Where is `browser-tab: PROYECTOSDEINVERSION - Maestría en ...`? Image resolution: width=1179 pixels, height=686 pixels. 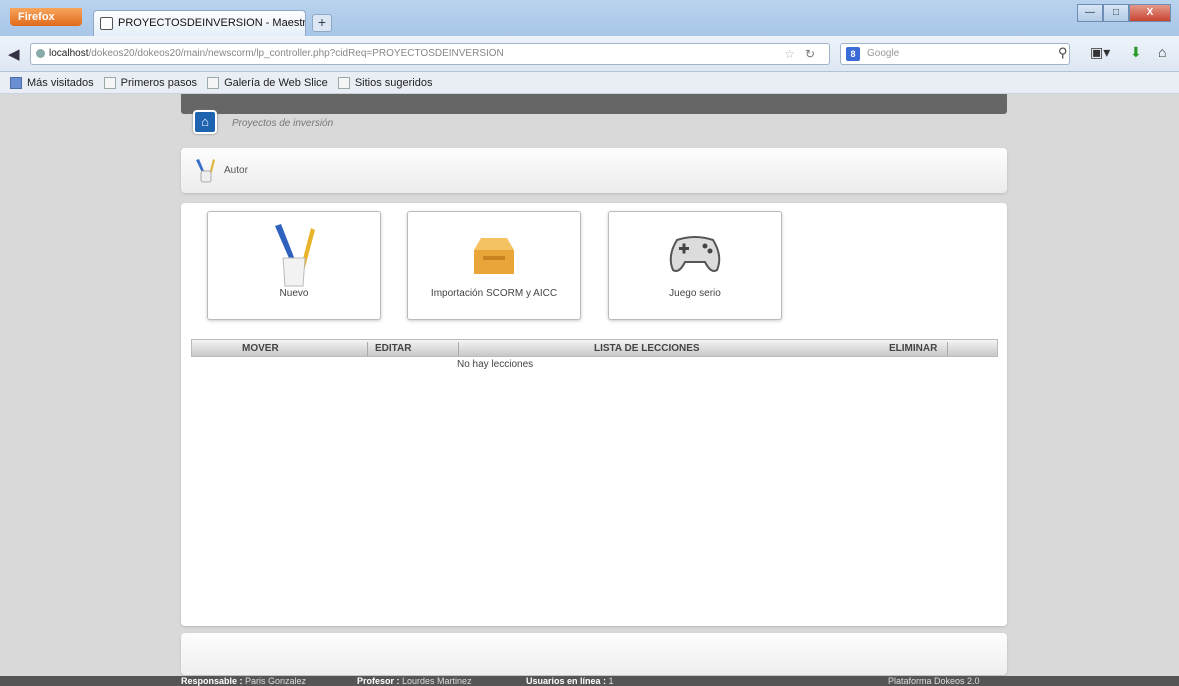 browser-tab: PROYECTOSDEINVERSION - Maestría en ... is located at coordinates (199, 23).